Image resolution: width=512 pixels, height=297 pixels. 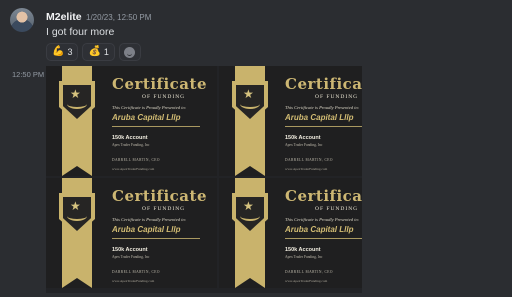 I want to click on message-timestamp: 1/20/23, 12:50 PM, so click(x=119, y=17).